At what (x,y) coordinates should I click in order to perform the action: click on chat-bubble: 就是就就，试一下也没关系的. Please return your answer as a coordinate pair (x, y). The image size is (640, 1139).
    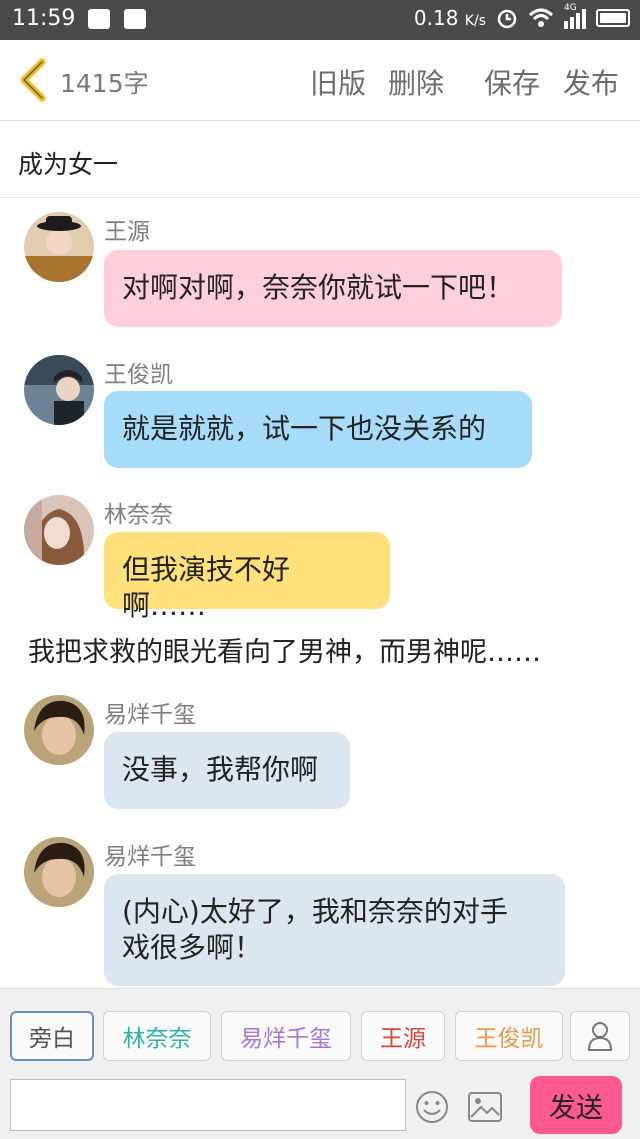
    Looking at the image, I should click on (318, 429).